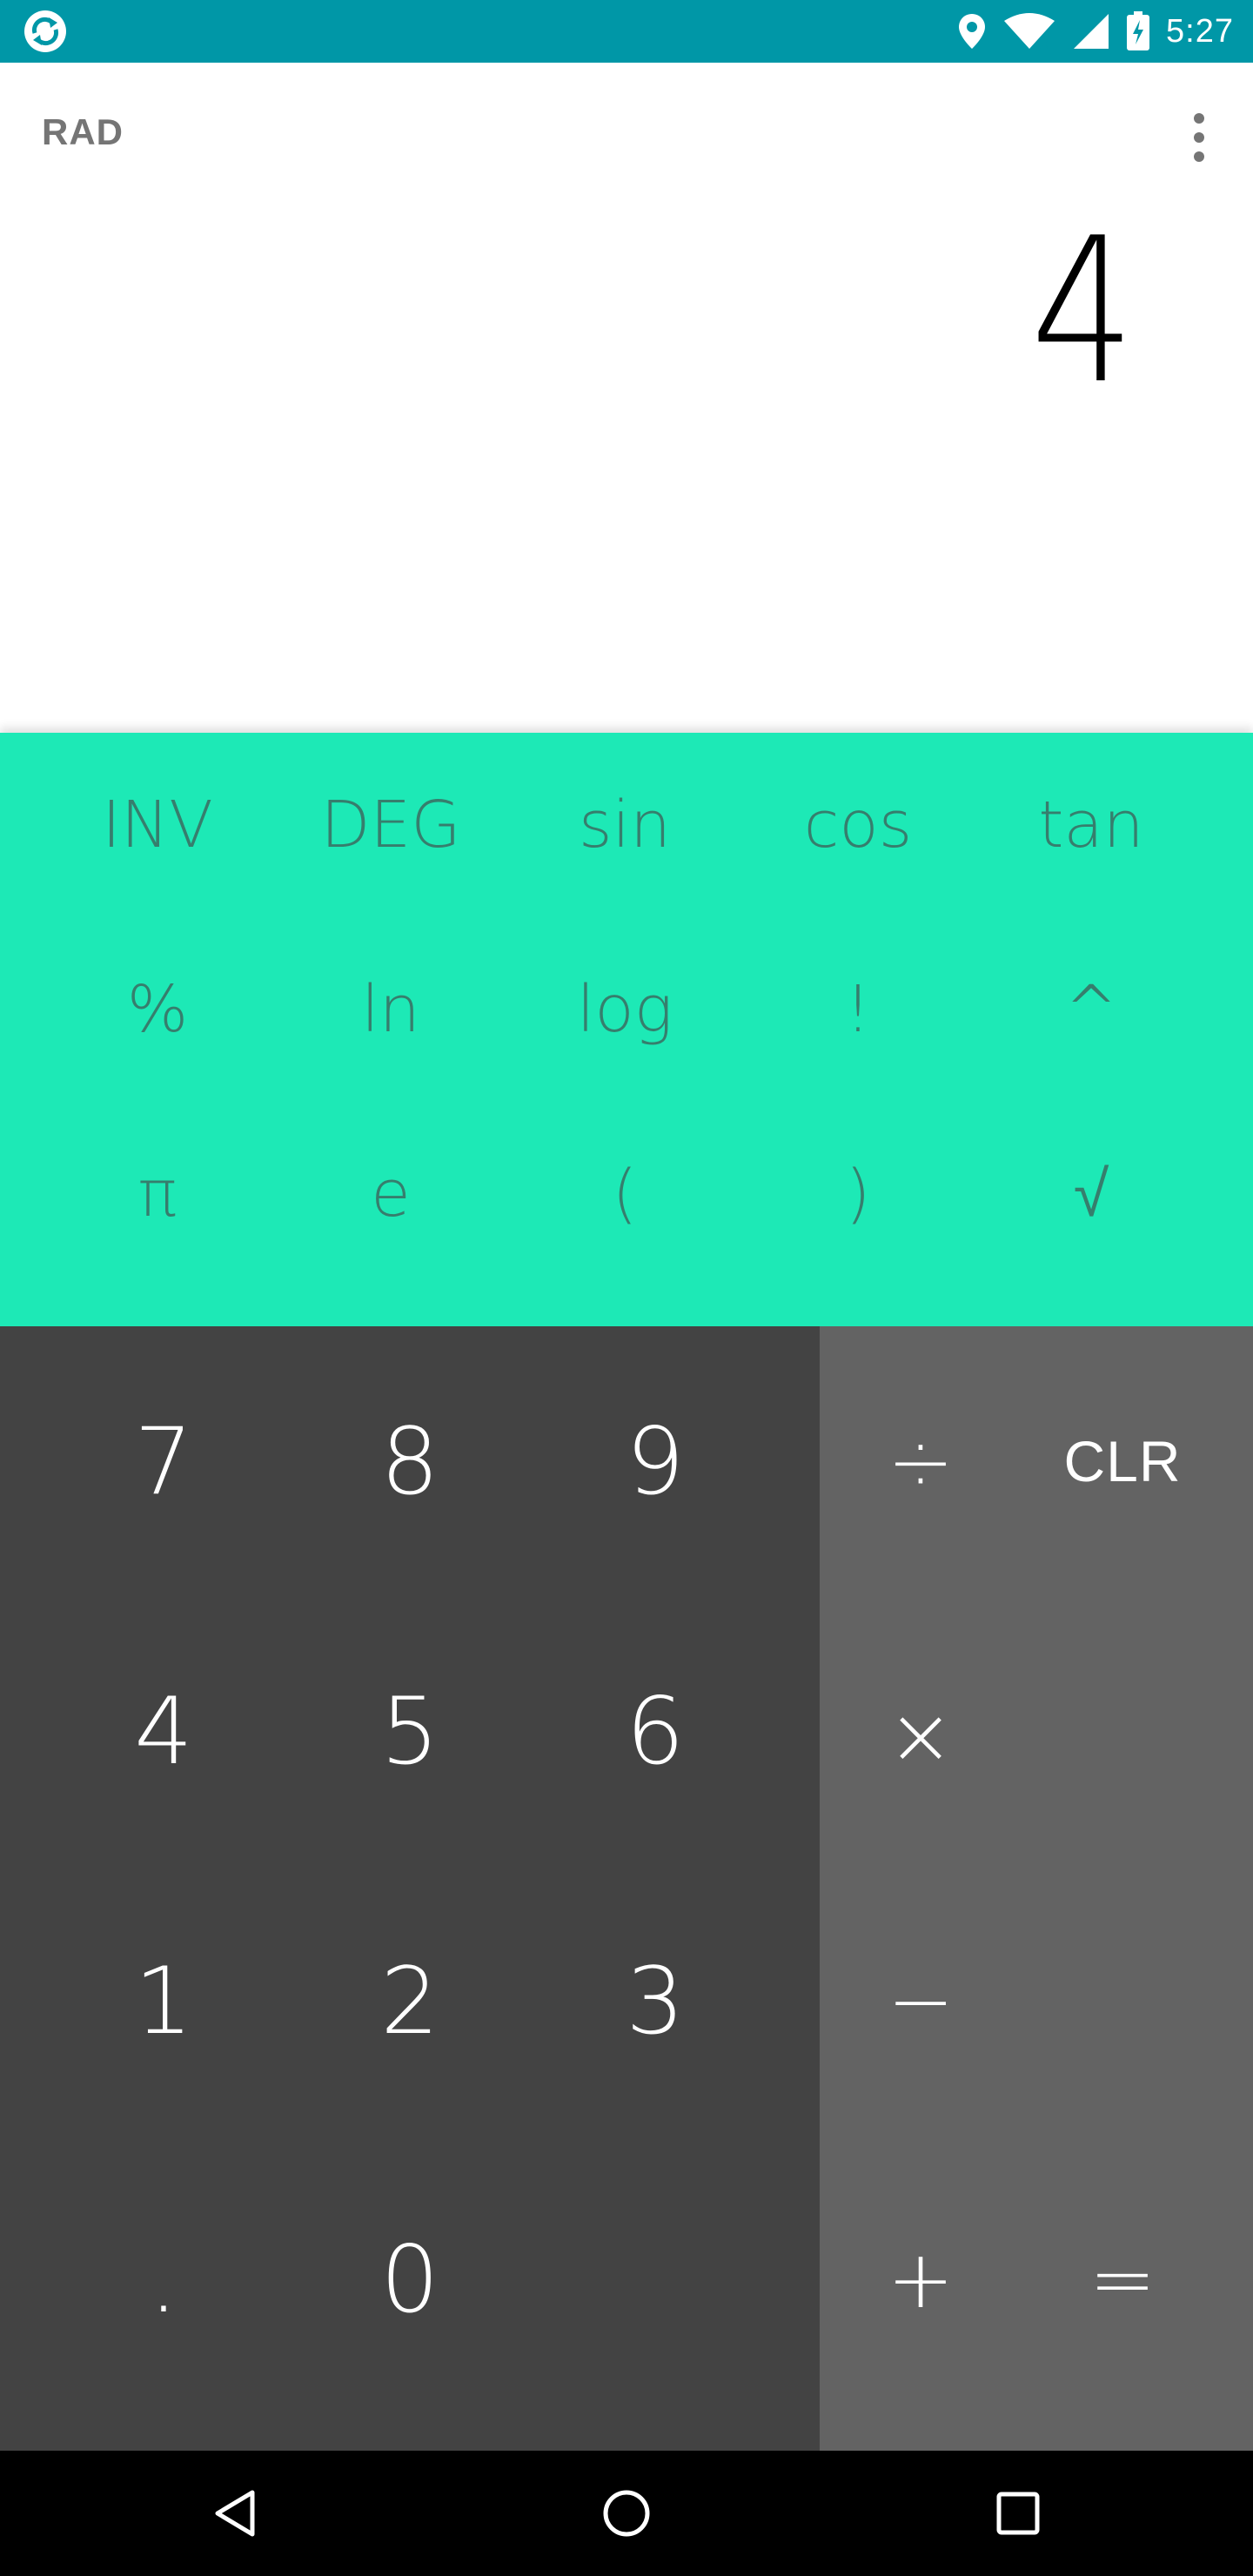  Describe the element at coordinates (921, 2001) in the screenshot. I see `minus-button: −` at that location.